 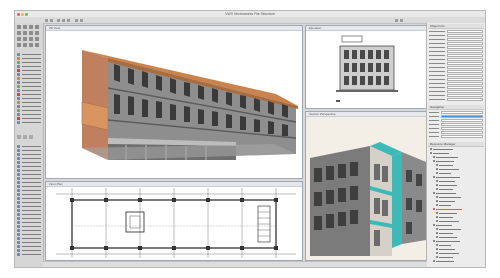 I want to click on render-icon, so click(x=63, y=20).